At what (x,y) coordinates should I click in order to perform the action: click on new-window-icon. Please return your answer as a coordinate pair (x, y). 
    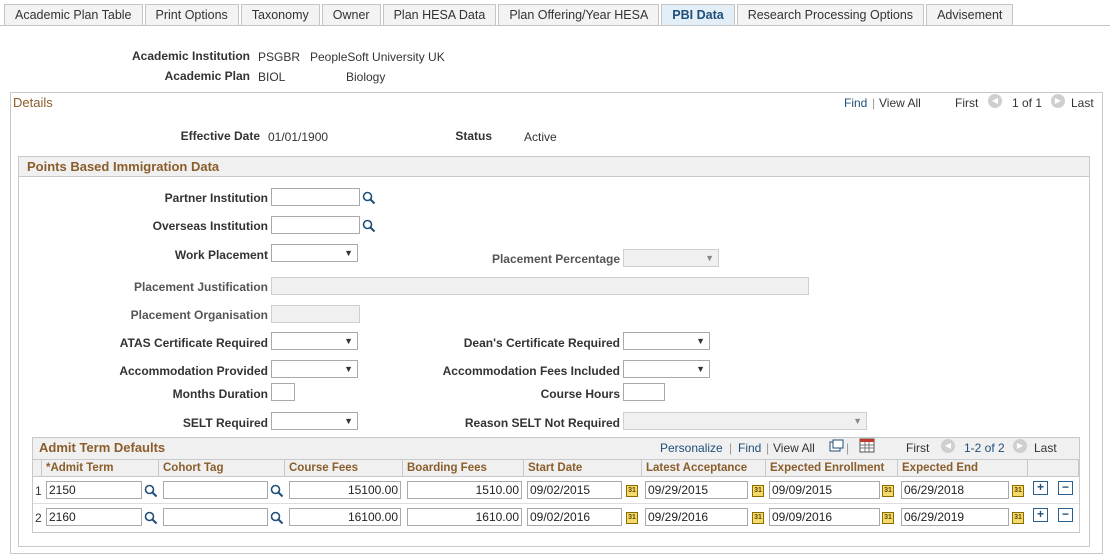
    Looking at the image, I should click on (836, 445).